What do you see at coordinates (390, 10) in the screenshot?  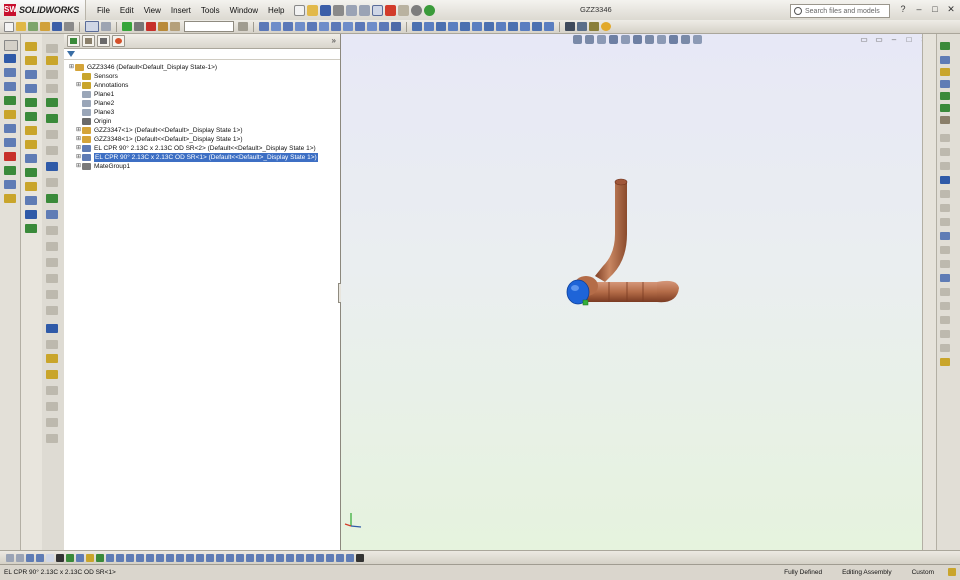 I see `rebuild-icon` at bounding box center [390, 10].